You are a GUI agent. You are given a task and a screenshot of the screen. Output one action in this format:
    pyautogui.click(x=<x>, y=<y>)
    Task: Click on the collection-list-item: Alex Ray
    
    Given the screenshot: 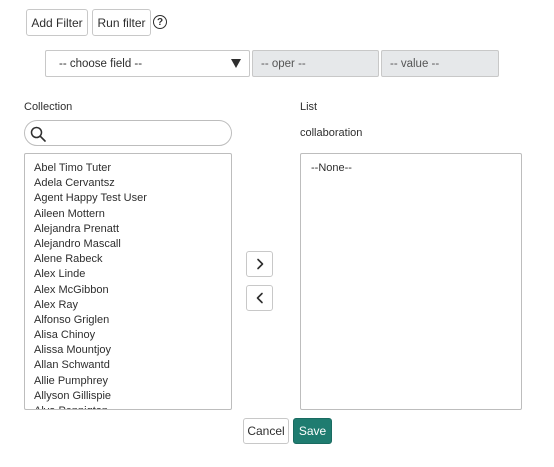 What is the action you would take?
    pyautogui.click(x=90, y=305)
    